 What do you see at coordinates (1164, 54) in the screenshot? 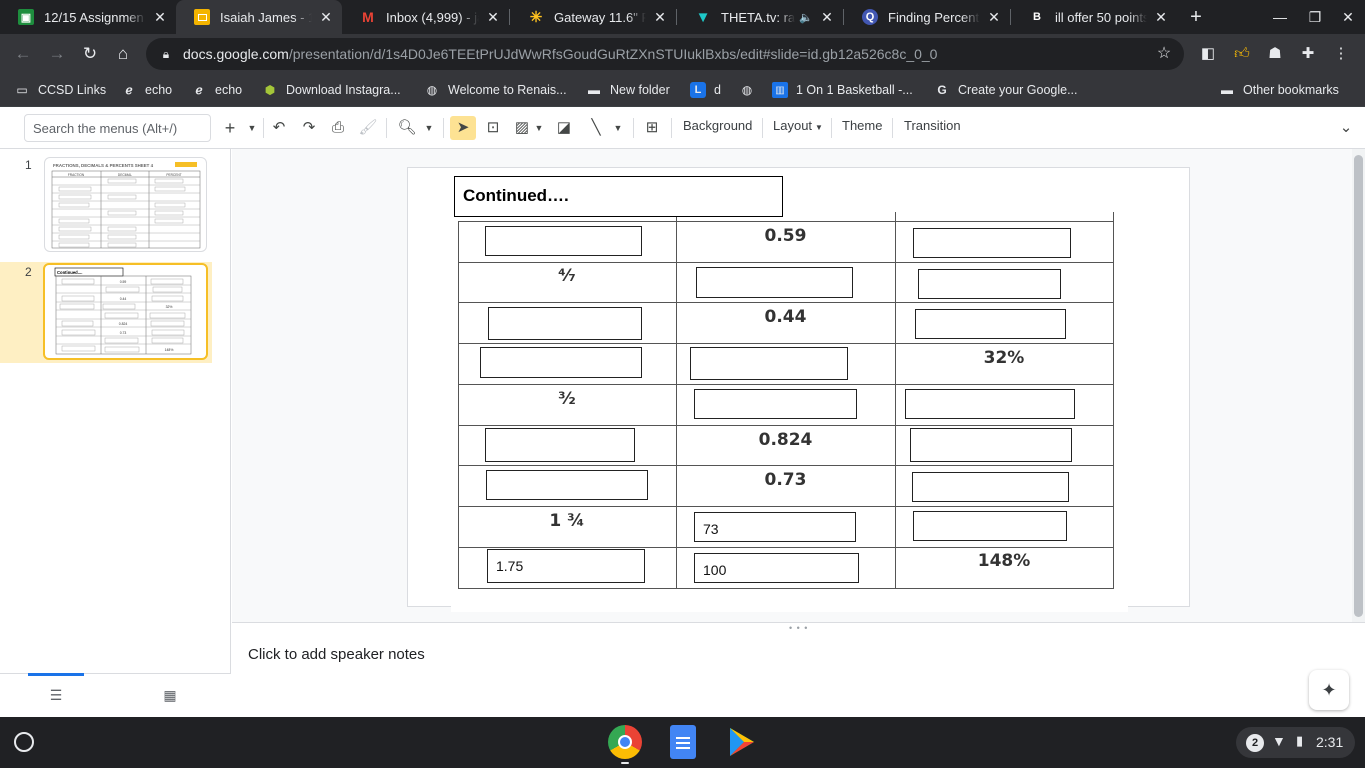
I see `bookmark-star-icon: ☆` at bounding box center [1164, 54].